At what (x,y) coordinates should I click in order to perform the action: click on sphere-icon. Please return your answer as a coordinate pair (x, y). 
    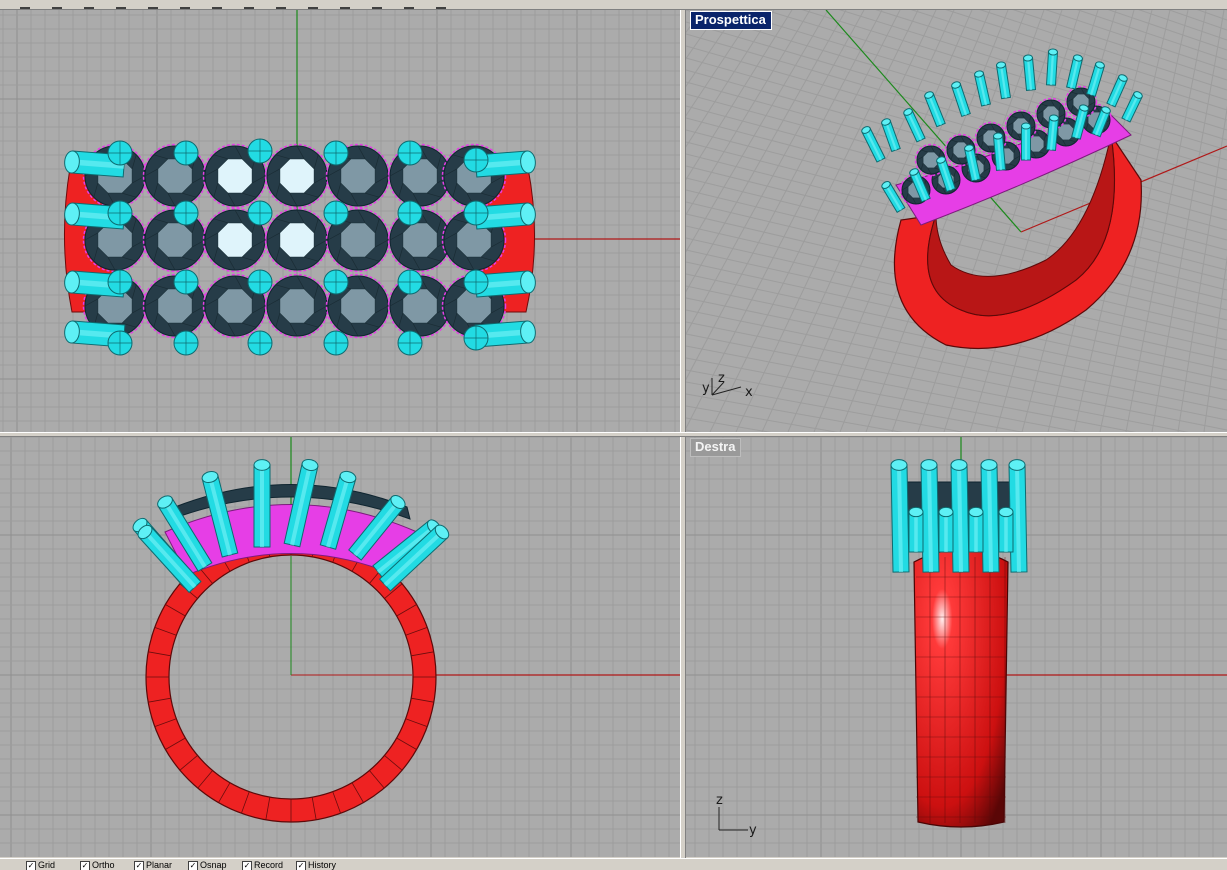
    Looking at the image, I should click on (377, 4).